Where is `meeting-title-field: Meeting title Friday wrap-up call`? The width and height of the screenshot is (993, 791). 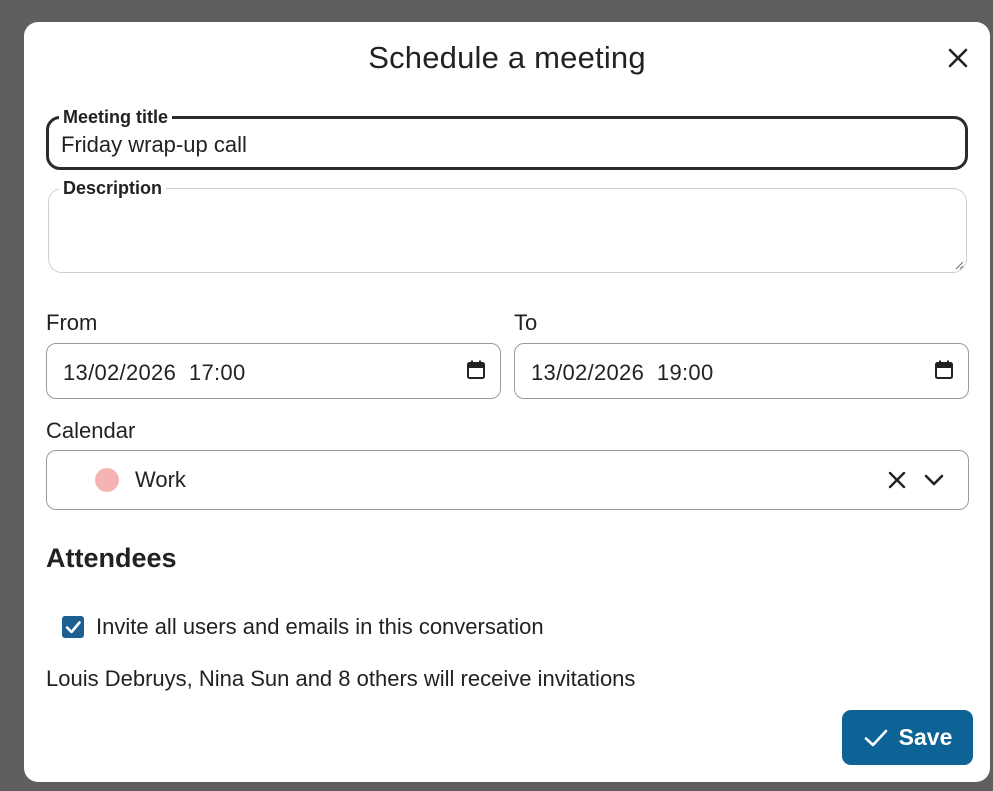 meeting-title-field: Meeting title Friday wrap-up call is located at coordinates (507, 139).